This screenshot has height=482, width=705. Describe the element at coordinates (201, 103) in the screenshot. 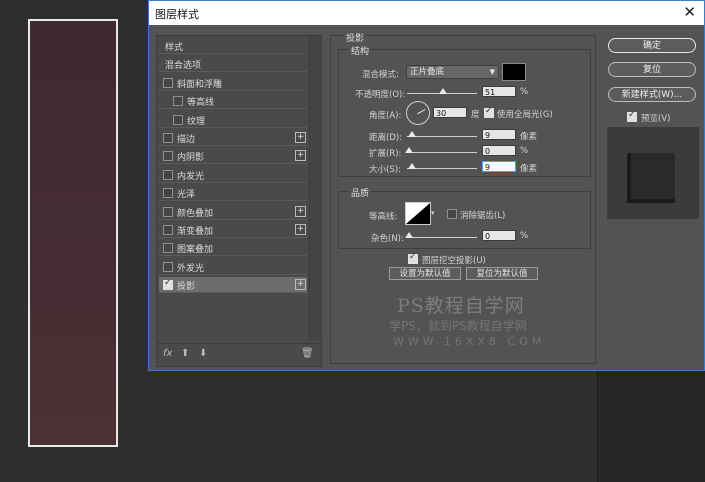

I see `style-item-label: 等高线` at that location.